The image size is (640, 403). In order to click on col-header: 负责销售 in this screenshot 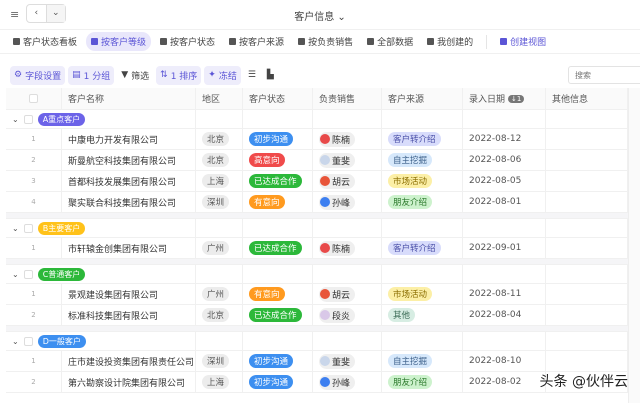, I will do `click(347, 98)`.